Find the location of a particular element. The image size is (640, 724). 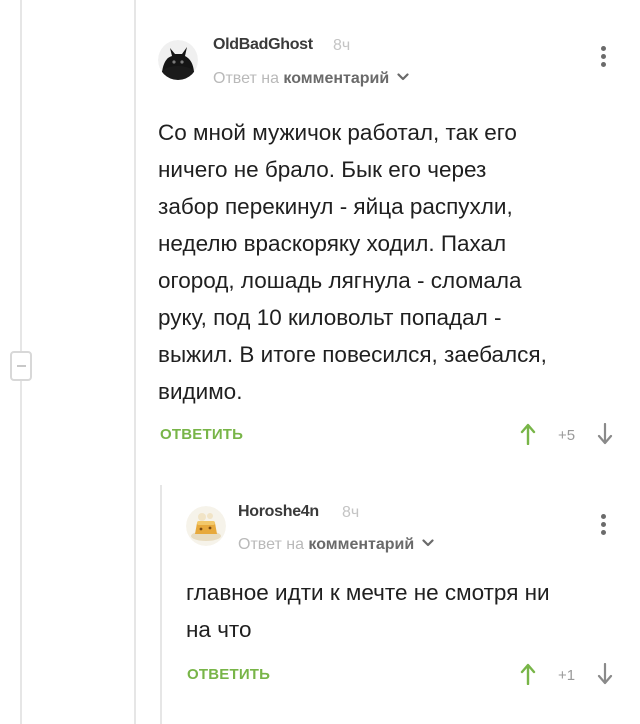

comment-line: видимо. is located at coordinates (200, 391).